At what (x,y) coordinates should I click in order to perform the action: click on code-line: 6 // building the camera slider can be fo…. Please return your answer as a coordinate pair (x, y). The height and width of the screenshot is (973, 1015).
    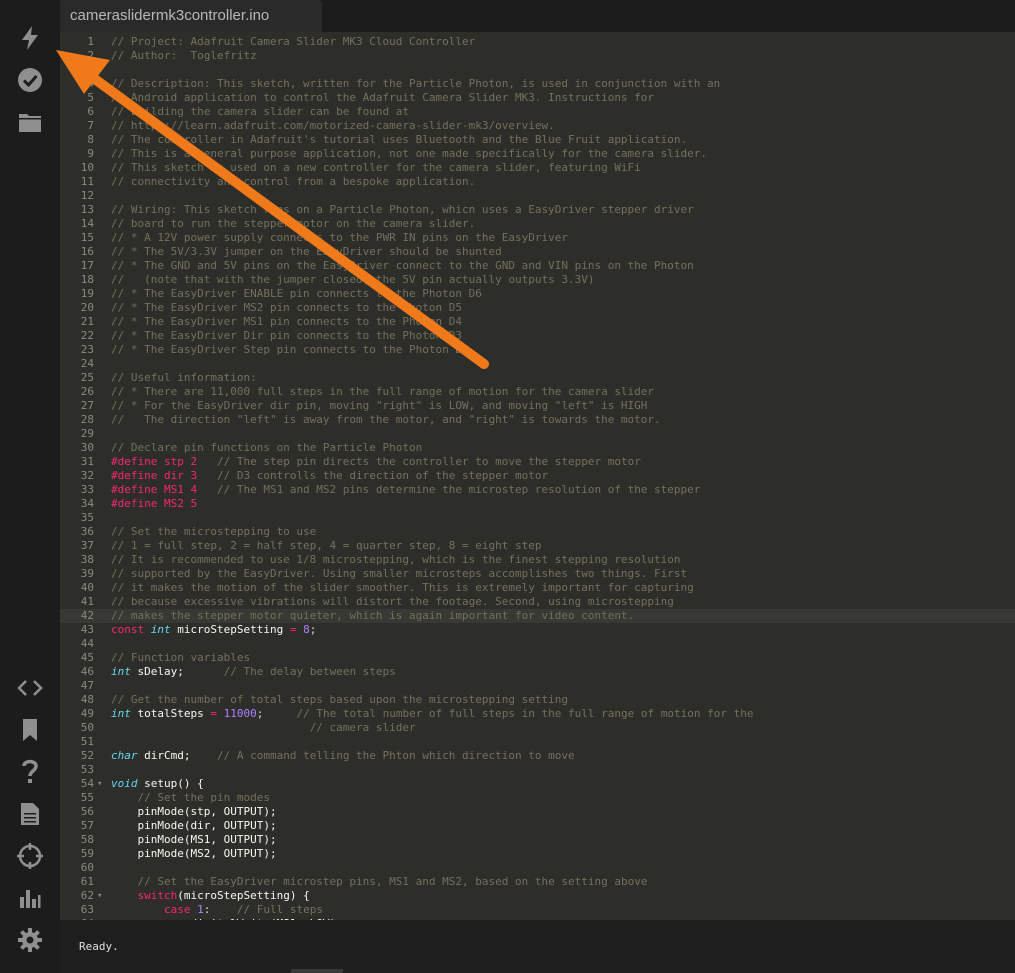
    Looking at the image, I should click on (537, 112).